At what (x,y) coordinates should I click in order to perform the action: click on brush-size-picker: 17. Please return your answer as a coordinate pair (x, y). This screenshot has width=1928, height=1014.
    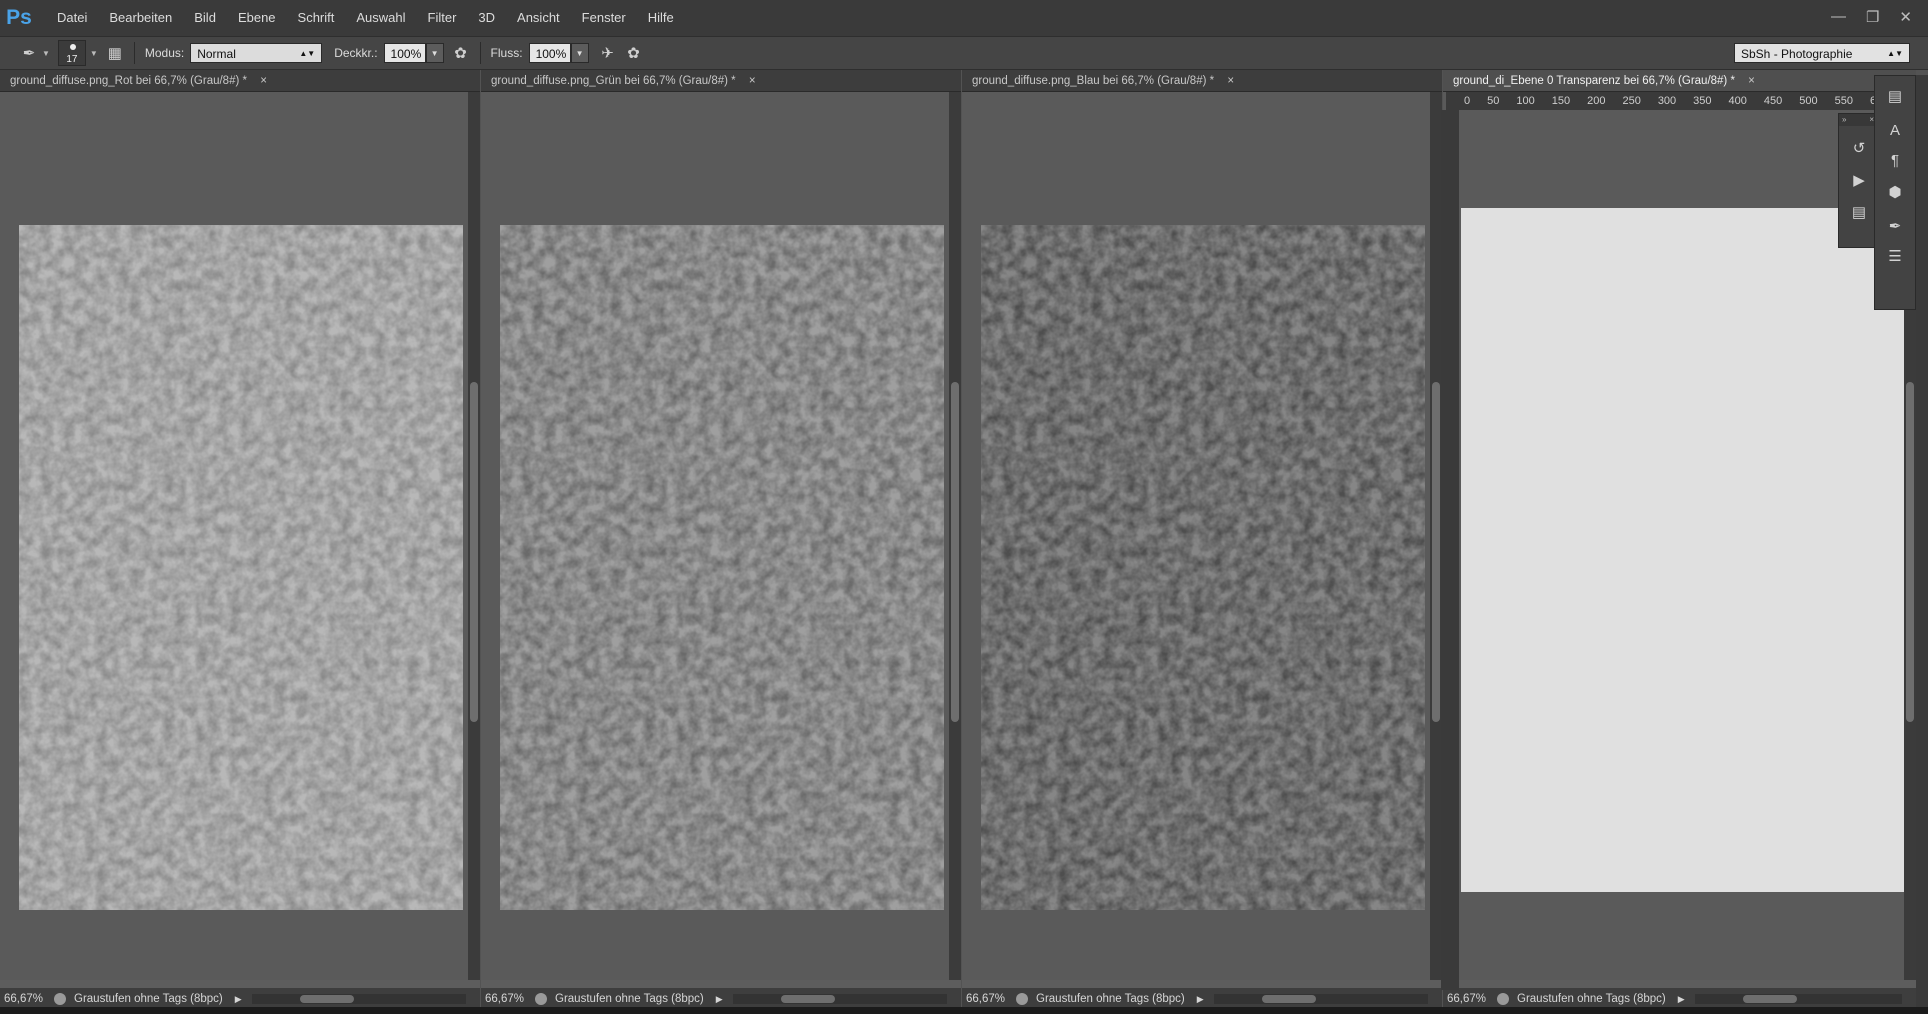
    Looking at the image, I should click on (71, 53).